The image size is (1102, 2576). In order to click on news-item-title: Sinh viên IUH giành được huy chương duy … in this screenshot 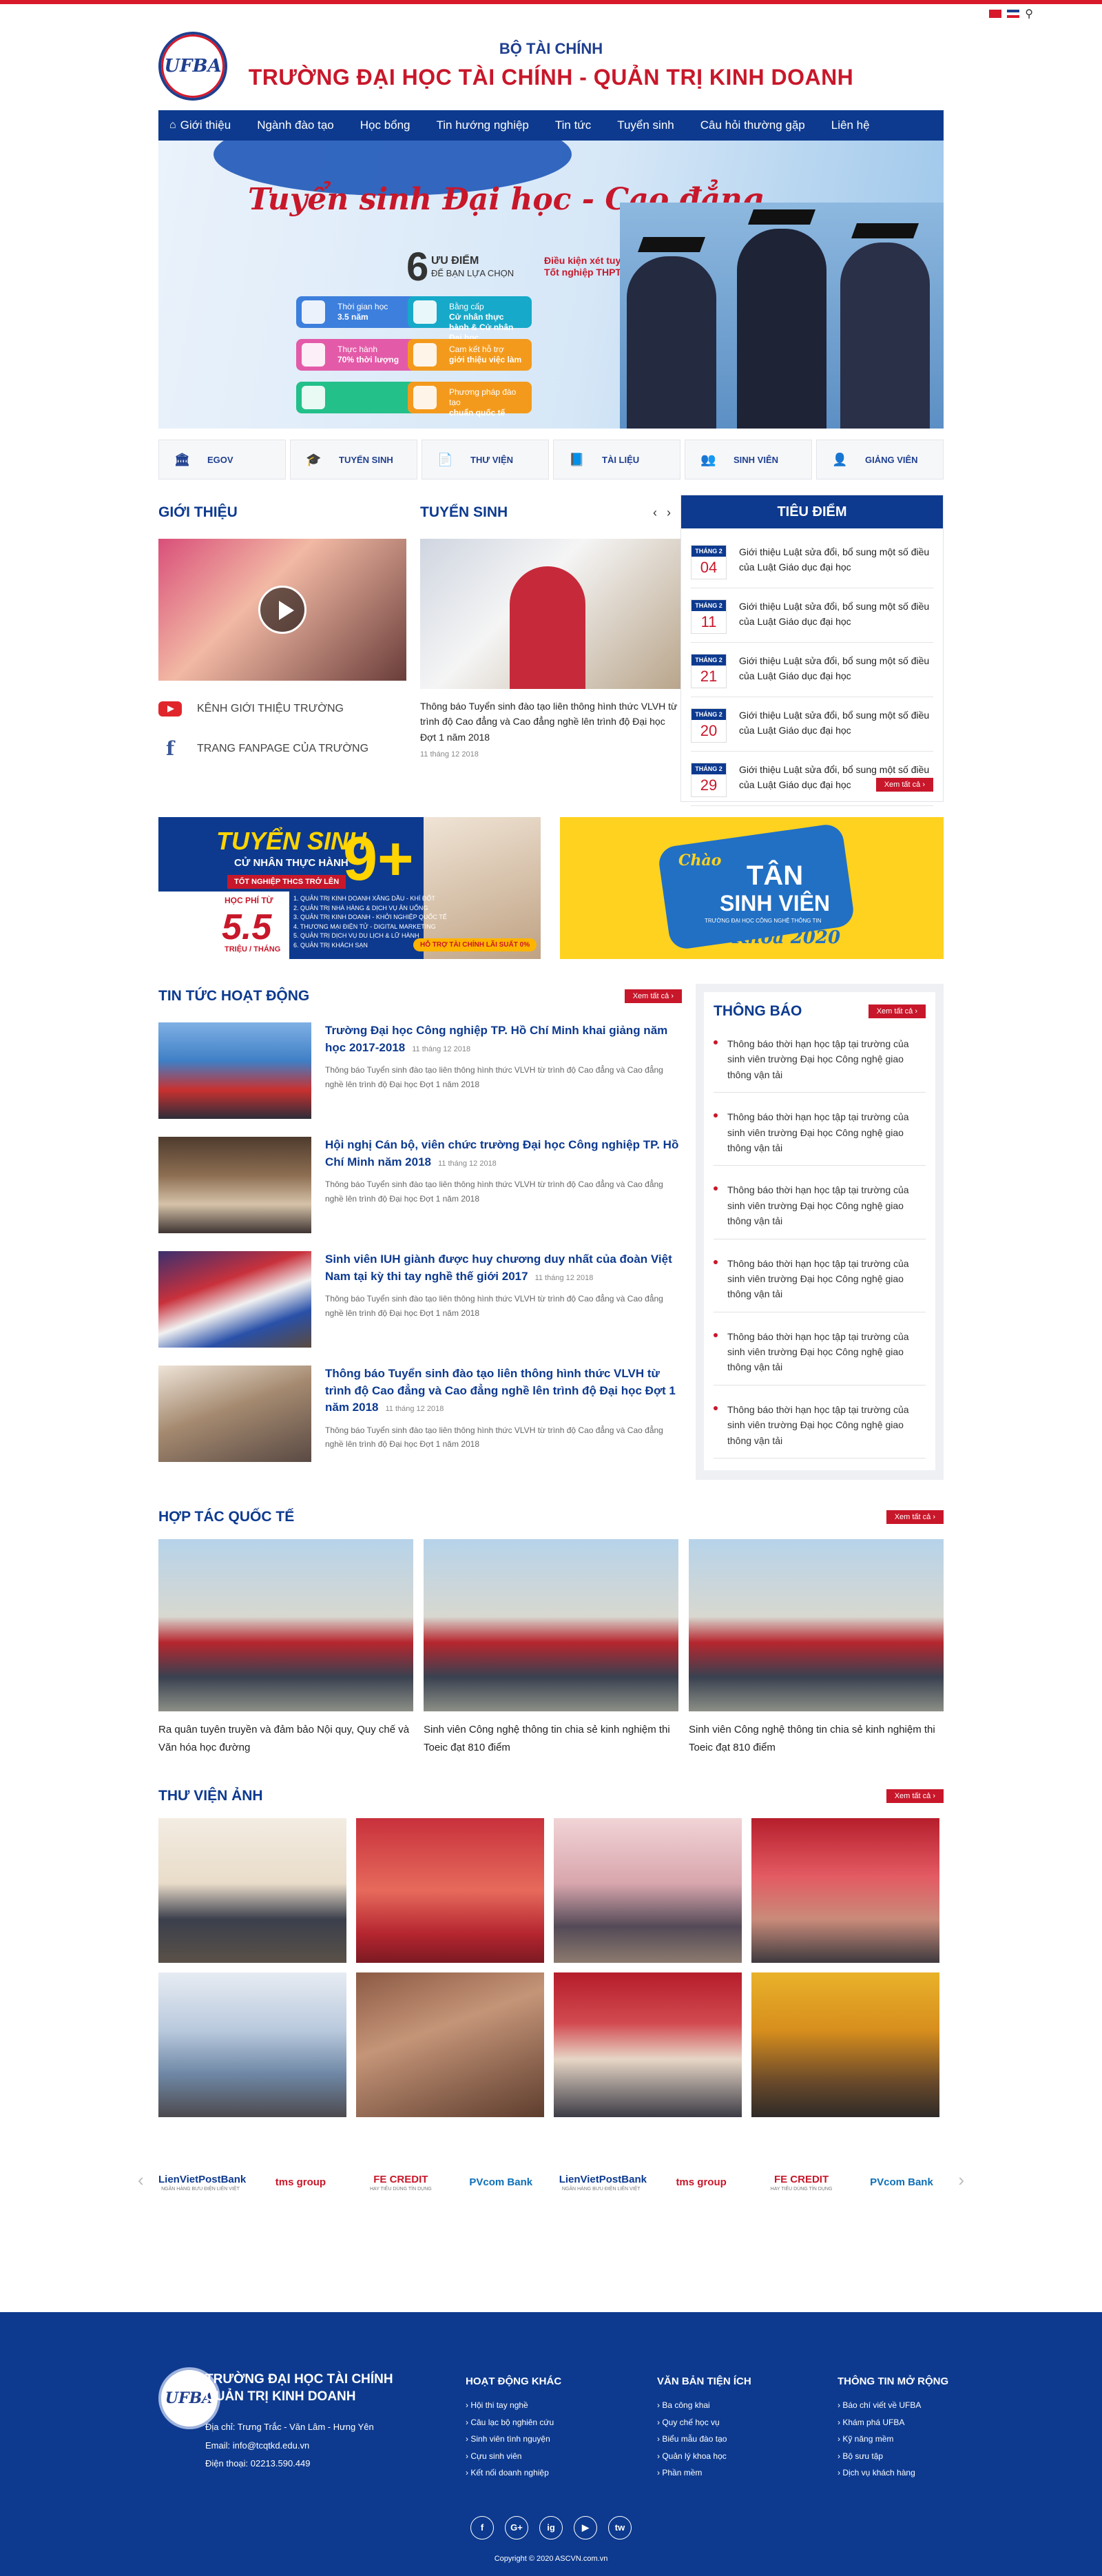, I will do `click(503, 1268)`.